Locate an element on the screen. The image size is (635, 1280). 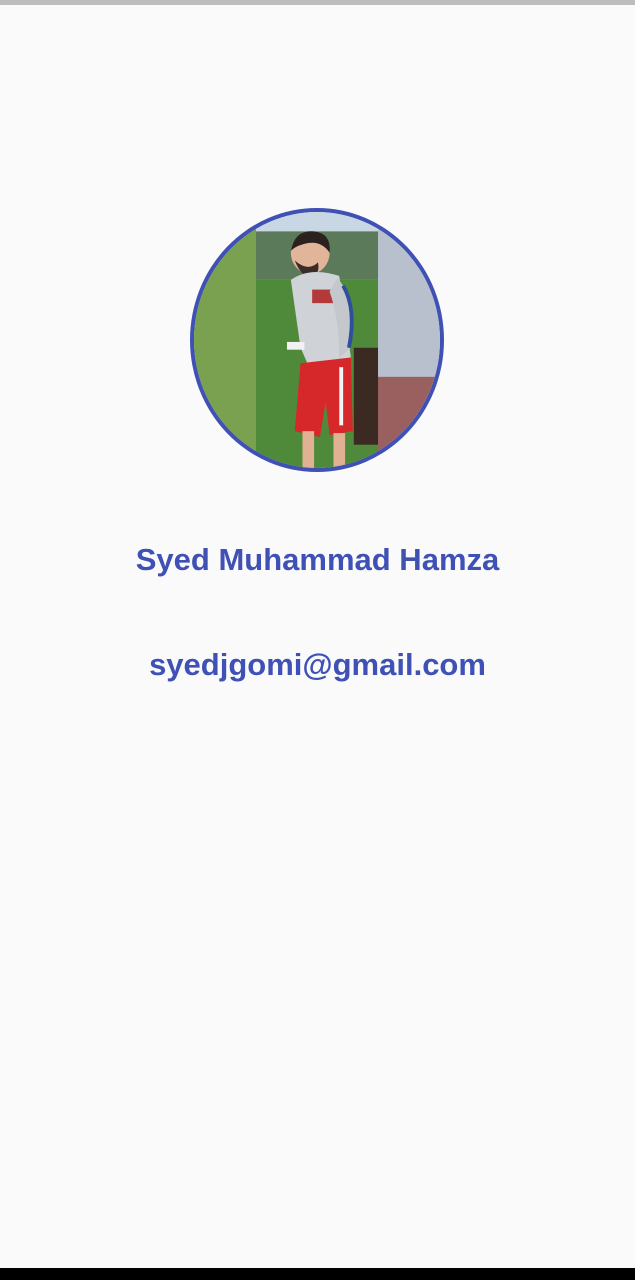
profile-photo is located at coordinates (317, 340).